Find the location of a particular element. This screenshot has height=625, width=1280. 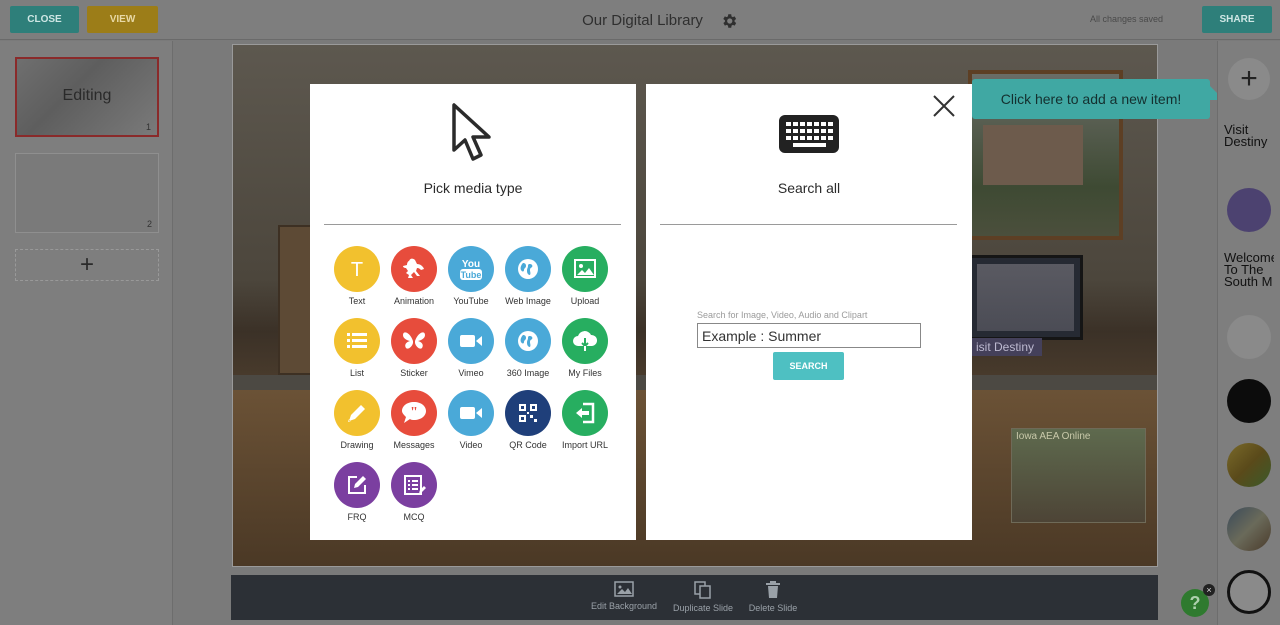

close-help-icon: × is located at coordinates (1209, 590).